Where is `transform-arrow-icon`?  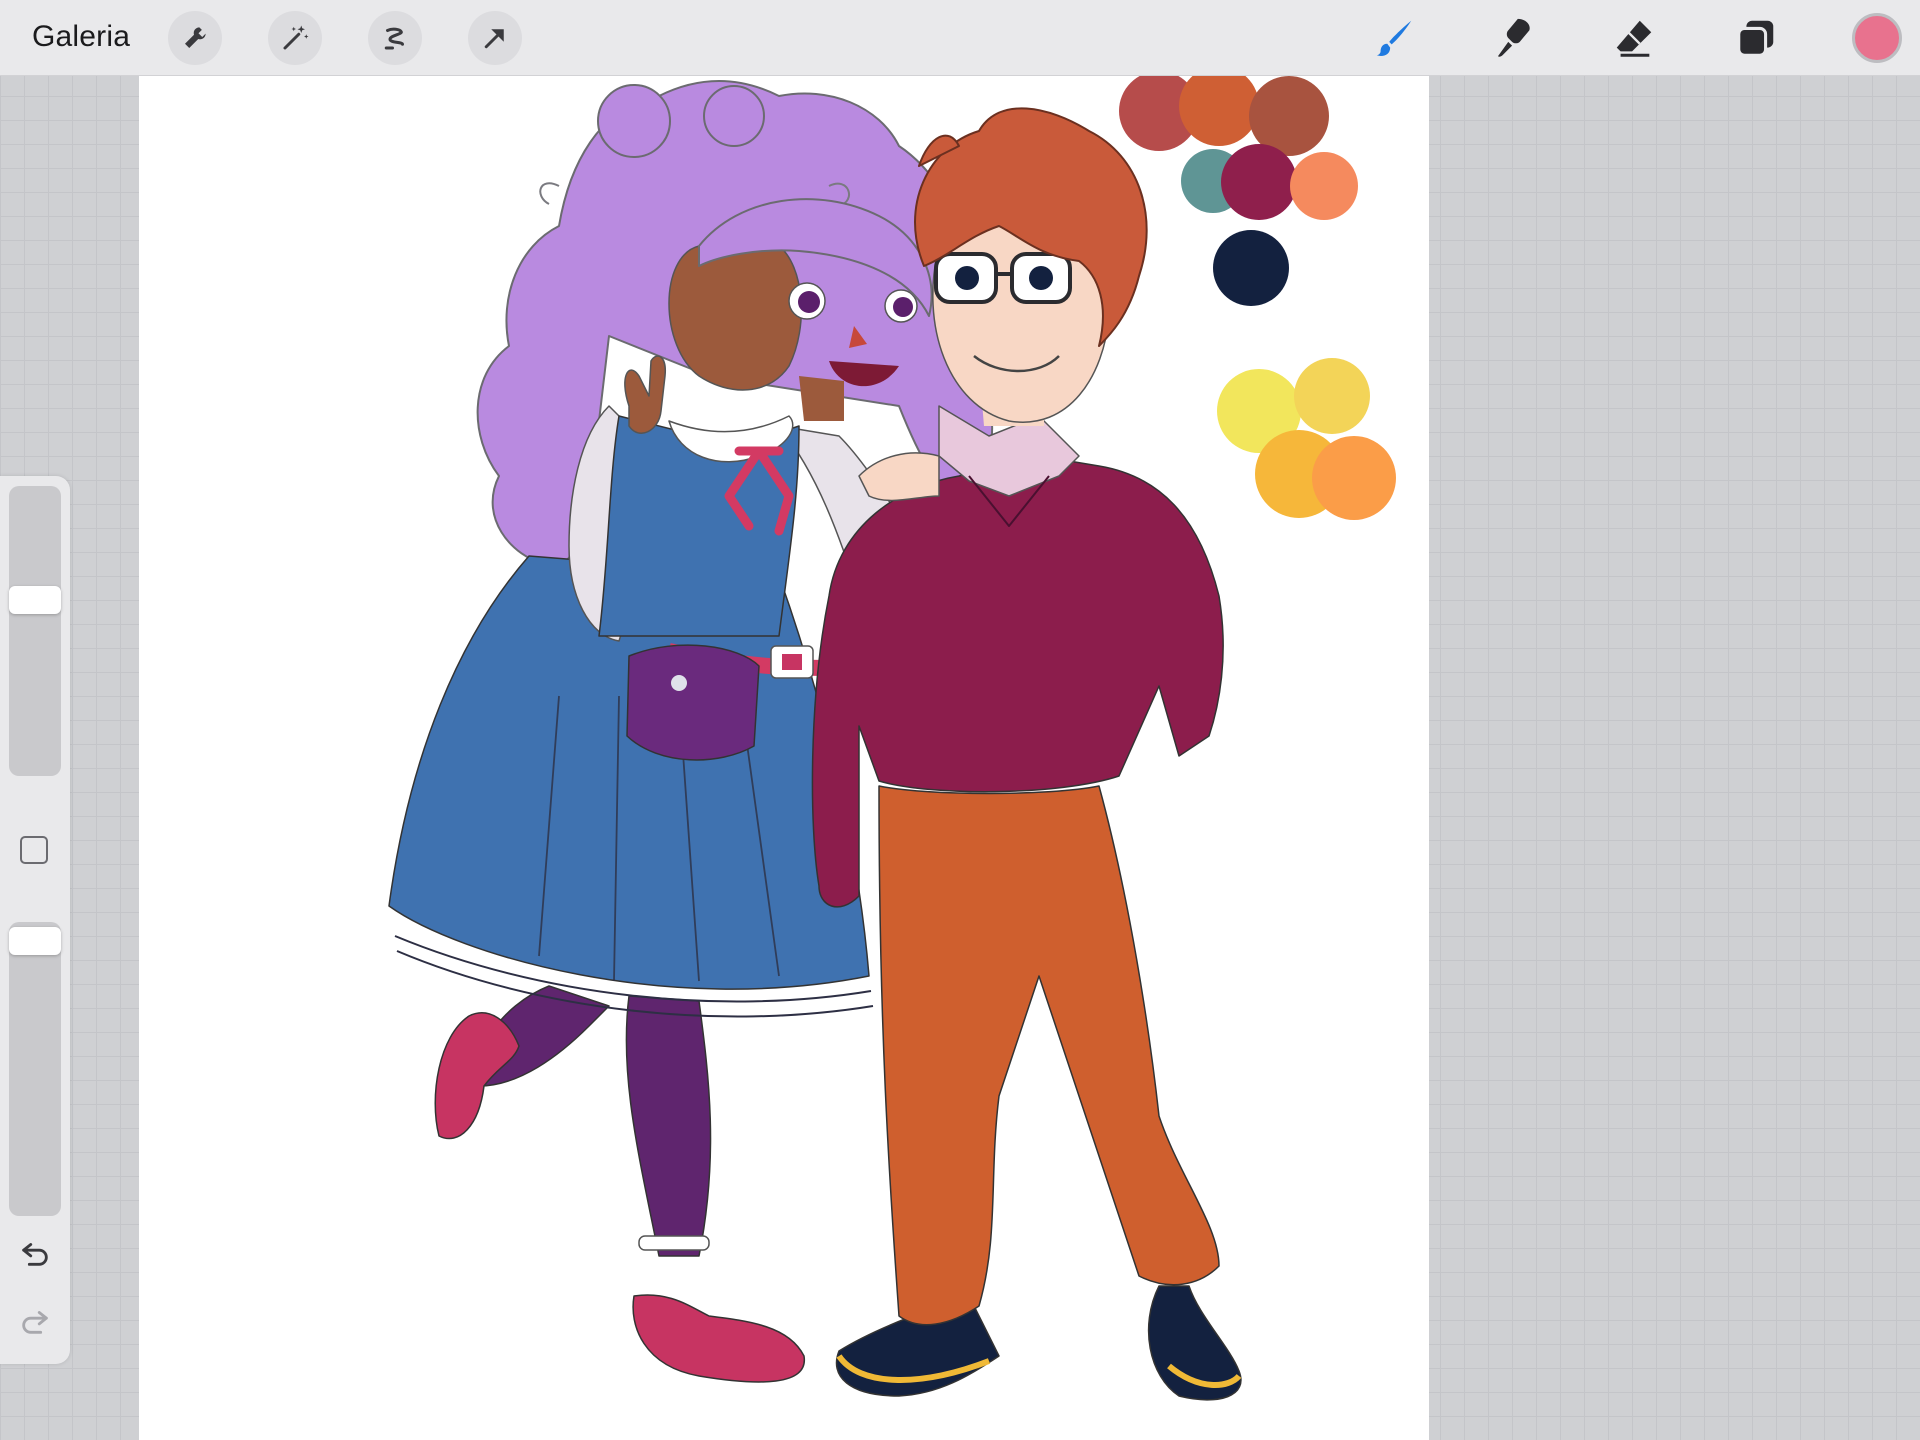
transform-arrow-icon is located at coordinates (494, 39).